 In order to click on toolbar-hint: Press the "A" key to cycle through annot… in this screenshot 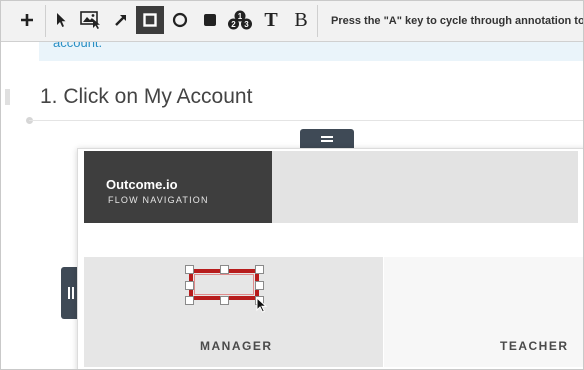, I will do `click(457, 21)`.